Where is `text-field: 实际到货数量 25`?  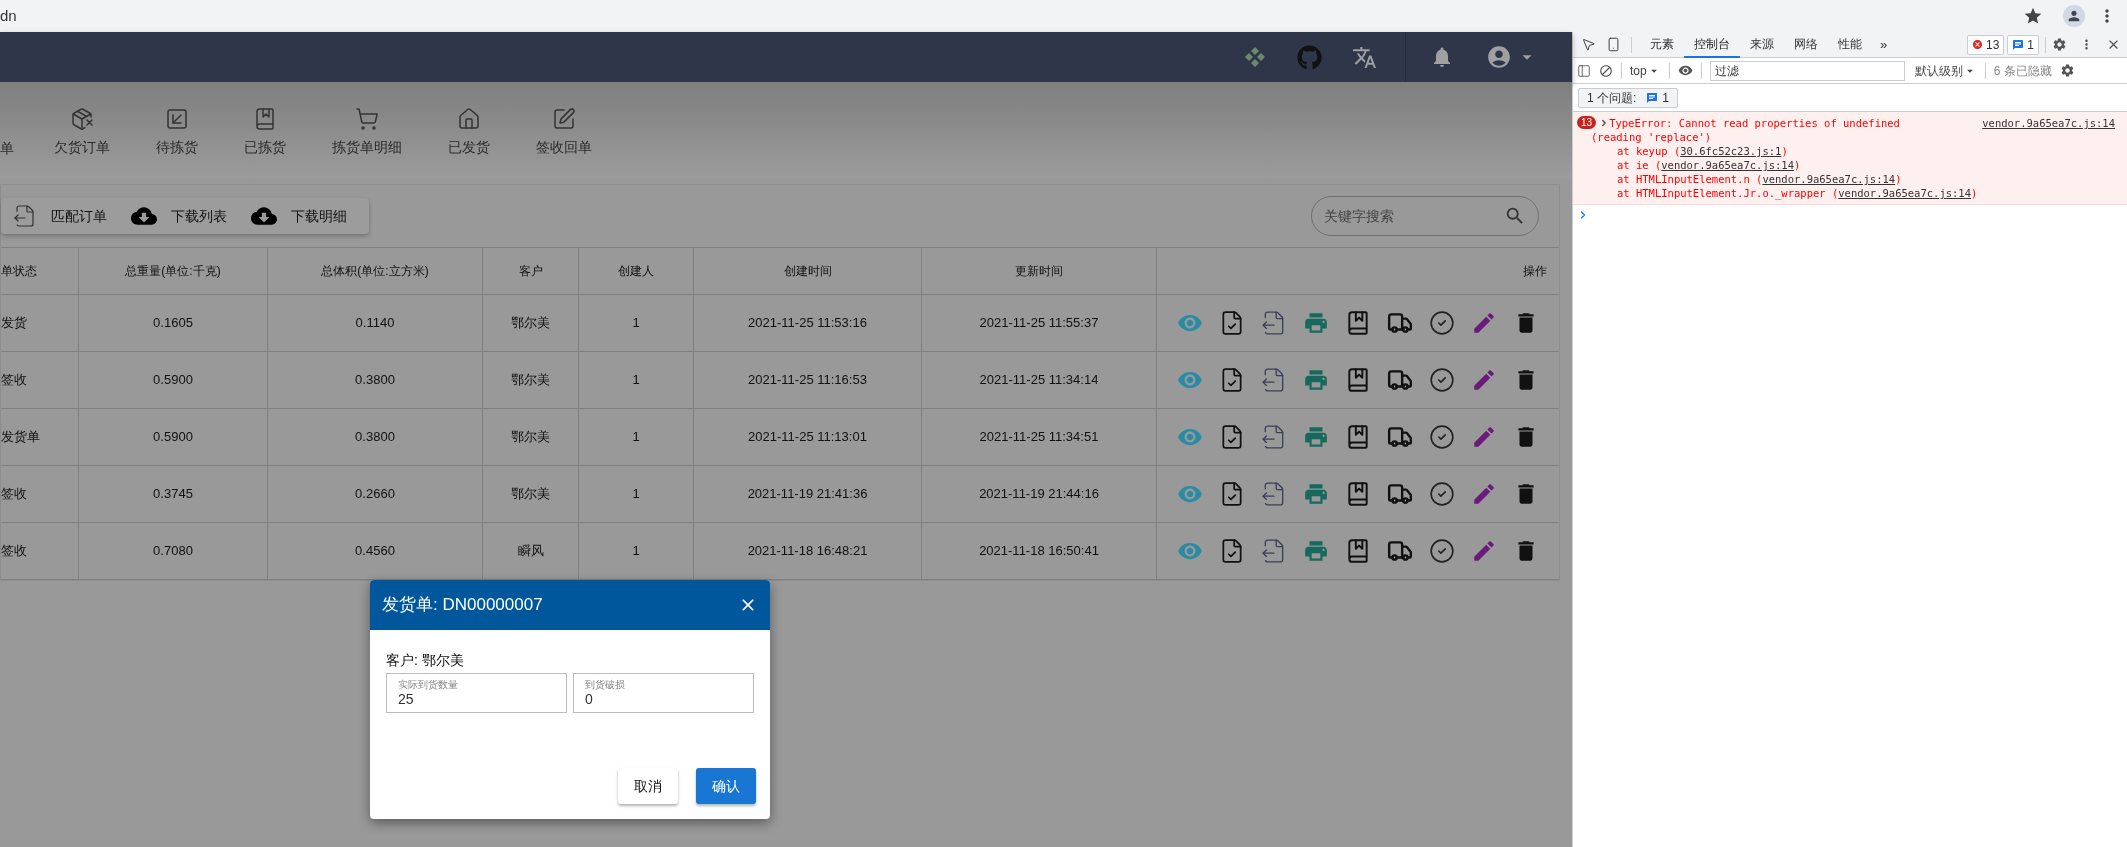
text-field: 实际到货数量 25 is located at coordinates (476, 693).